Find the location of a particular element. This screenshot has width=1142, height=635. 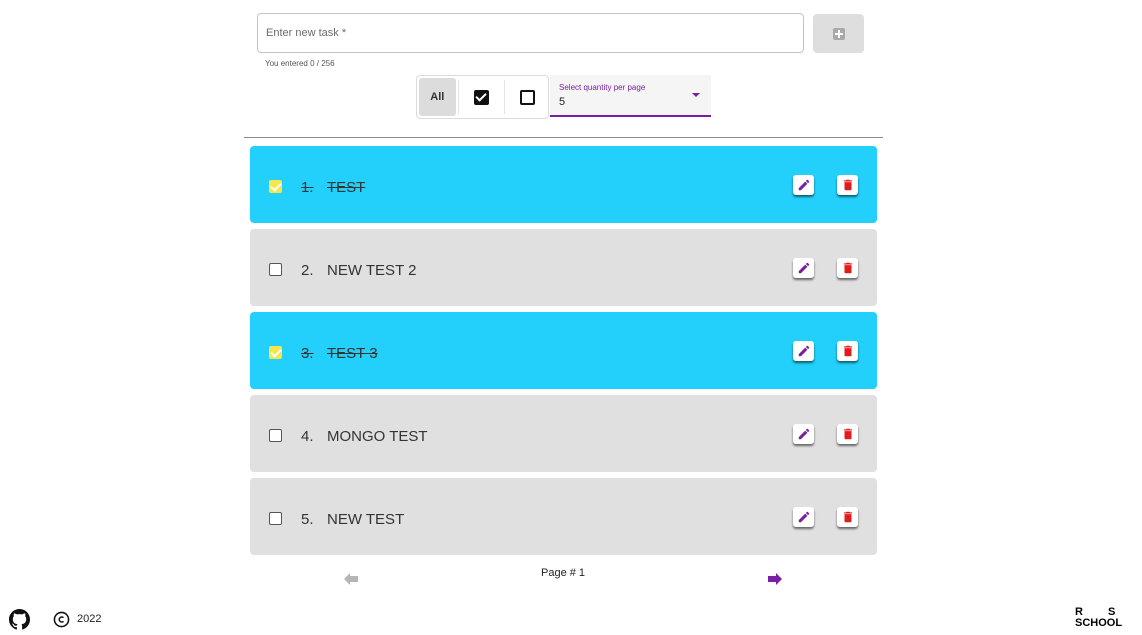

task-number: 5. is located at coordinates (307, 519).